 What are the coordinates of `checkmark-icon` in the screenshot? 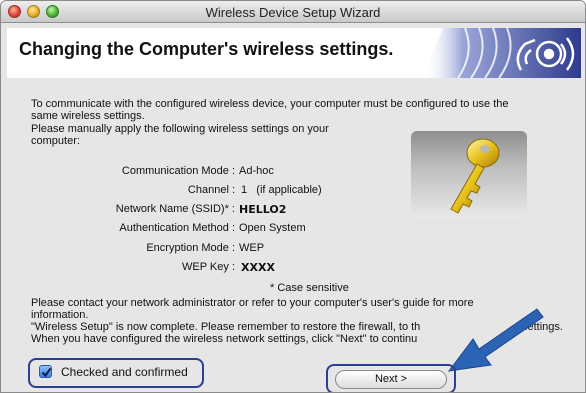 It's located at (46, 372).